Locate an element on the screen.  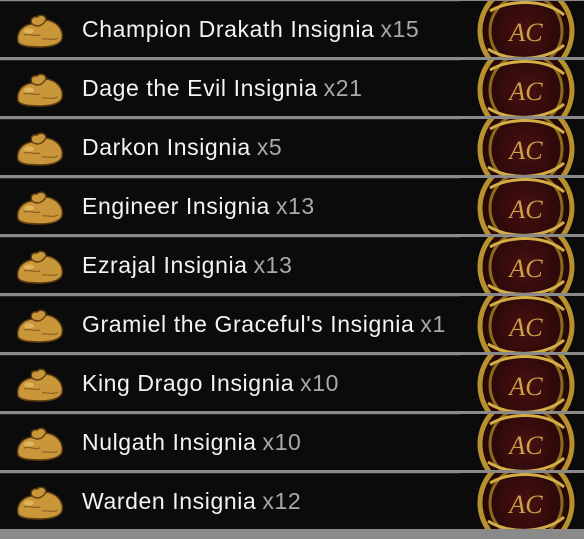
item-label: Dage the Evil Insignia x21 is located at coordinates (222, 88).